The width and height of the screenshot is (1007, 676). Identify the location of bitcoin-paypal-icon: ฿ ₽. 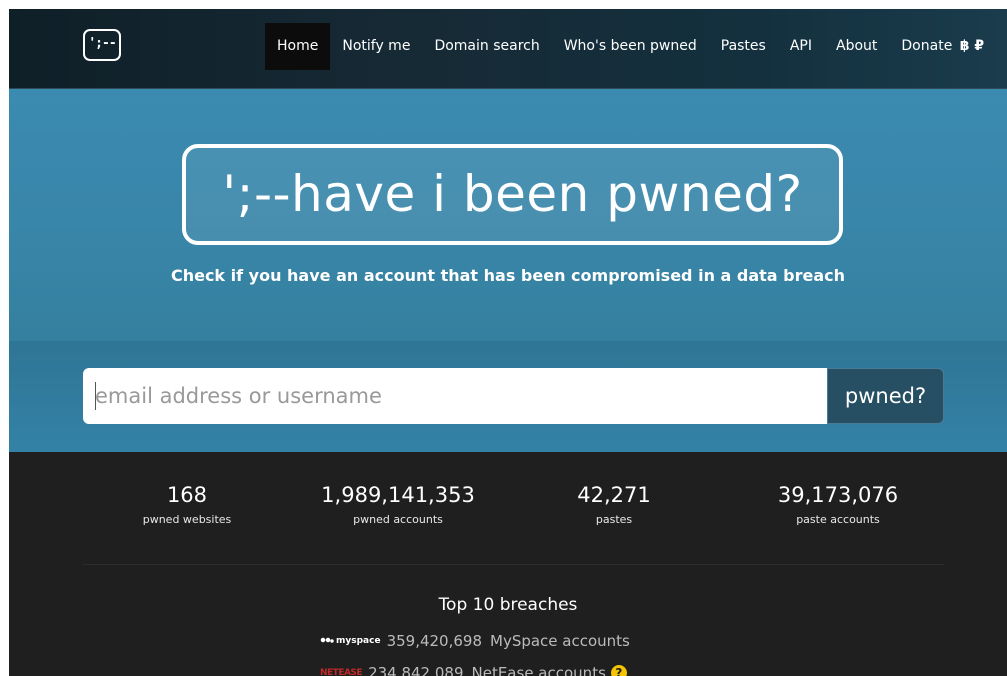
(972, 46).